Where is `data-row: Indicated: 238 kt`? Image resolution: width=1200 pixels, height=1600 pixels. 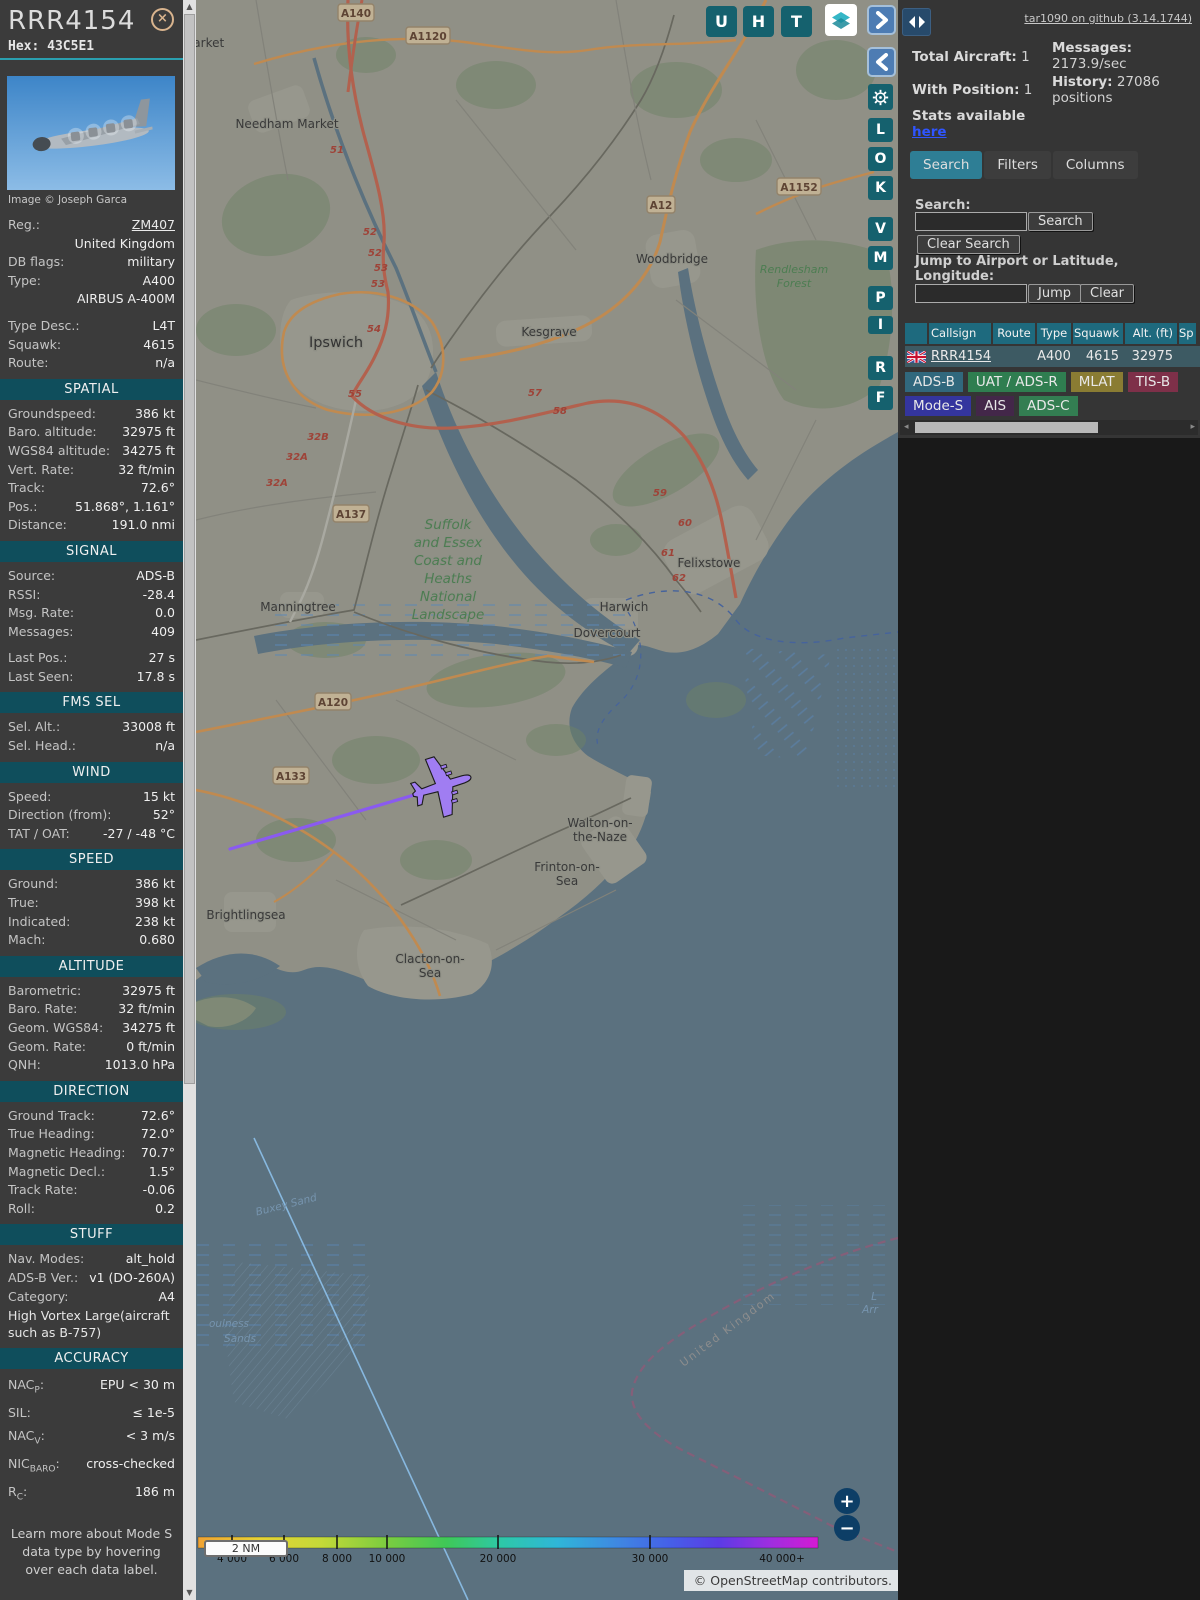 data-row: Indicated: 238 kt is located at coordinates (91, 921).